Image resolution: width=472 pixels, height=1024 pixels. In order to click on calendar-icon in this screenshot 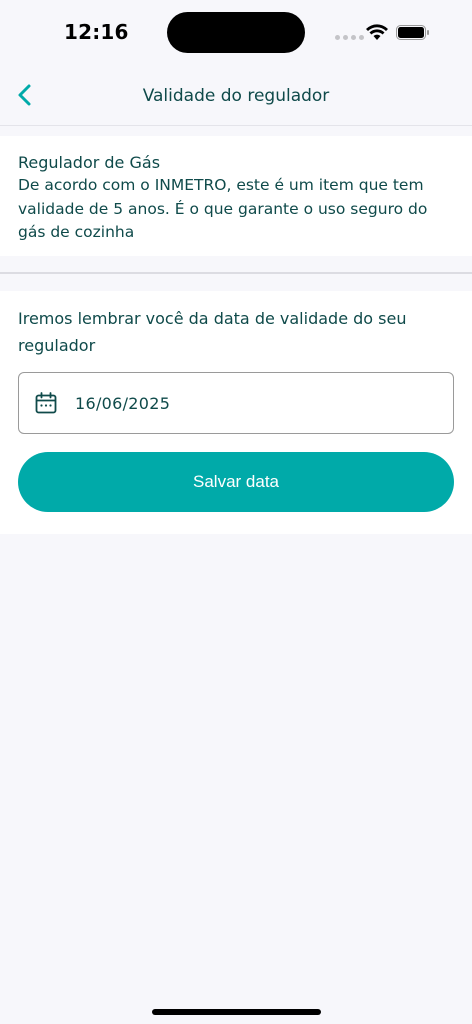, I will do `click(46, 403)`.